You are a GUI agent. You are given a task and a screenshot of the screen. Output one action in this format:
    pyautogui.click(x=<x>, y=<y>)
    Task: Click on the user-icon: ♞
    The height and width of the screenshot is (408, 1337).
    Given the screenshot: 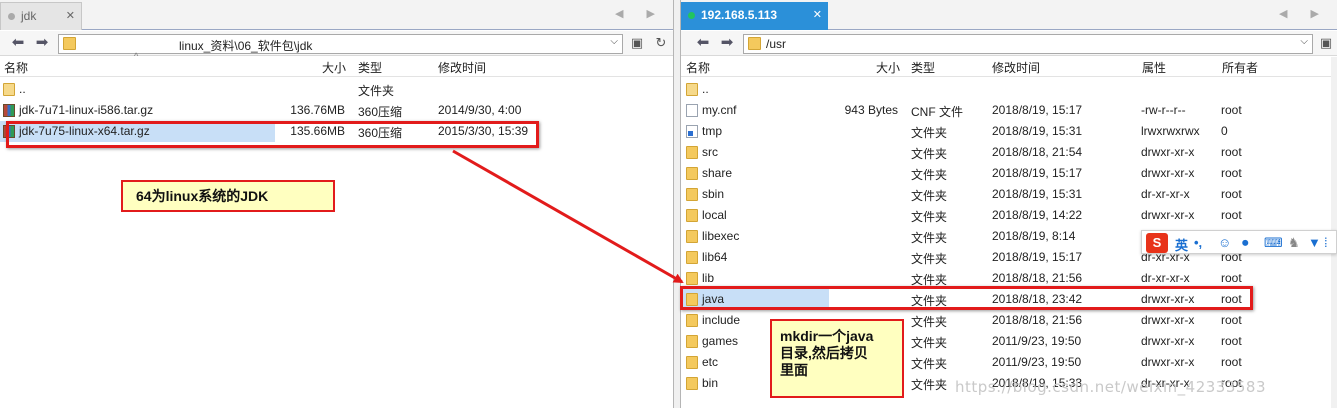 What is the action you would take?
    pyautogui.click(x=1294, y=243)
    